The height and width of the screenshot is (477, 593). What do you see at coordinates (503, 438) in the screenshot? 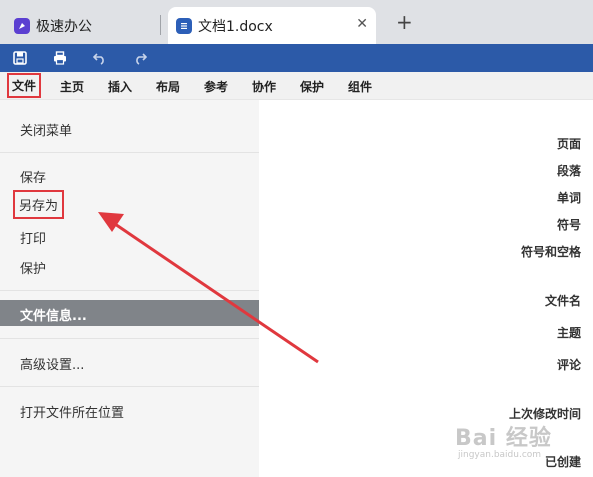
I see `watermark: Bai 经验` at bounding box center [503, 438].